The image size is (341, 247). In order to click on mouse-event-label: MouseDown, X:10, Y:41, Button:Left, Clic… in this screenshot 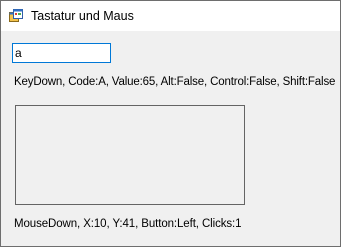, I will do `click(128, 224)`.